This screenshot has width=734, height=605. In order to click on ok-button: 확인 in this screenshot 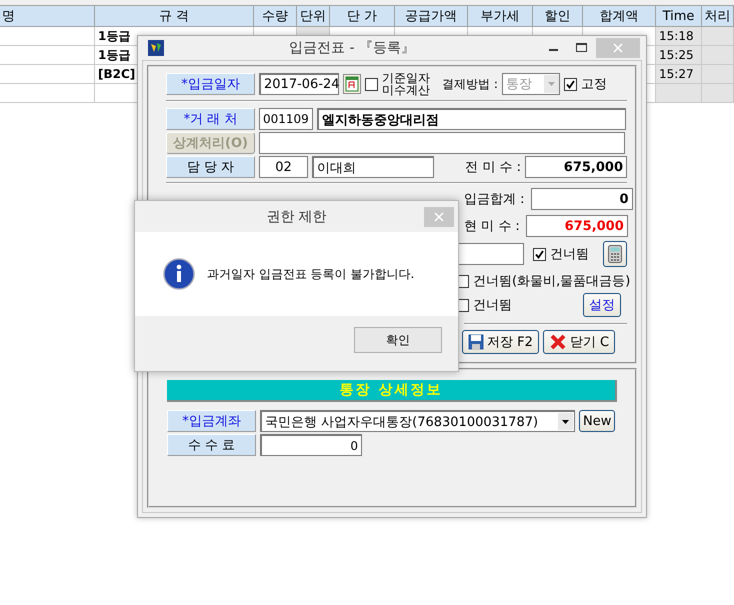, I will do `click(398, 340)`.